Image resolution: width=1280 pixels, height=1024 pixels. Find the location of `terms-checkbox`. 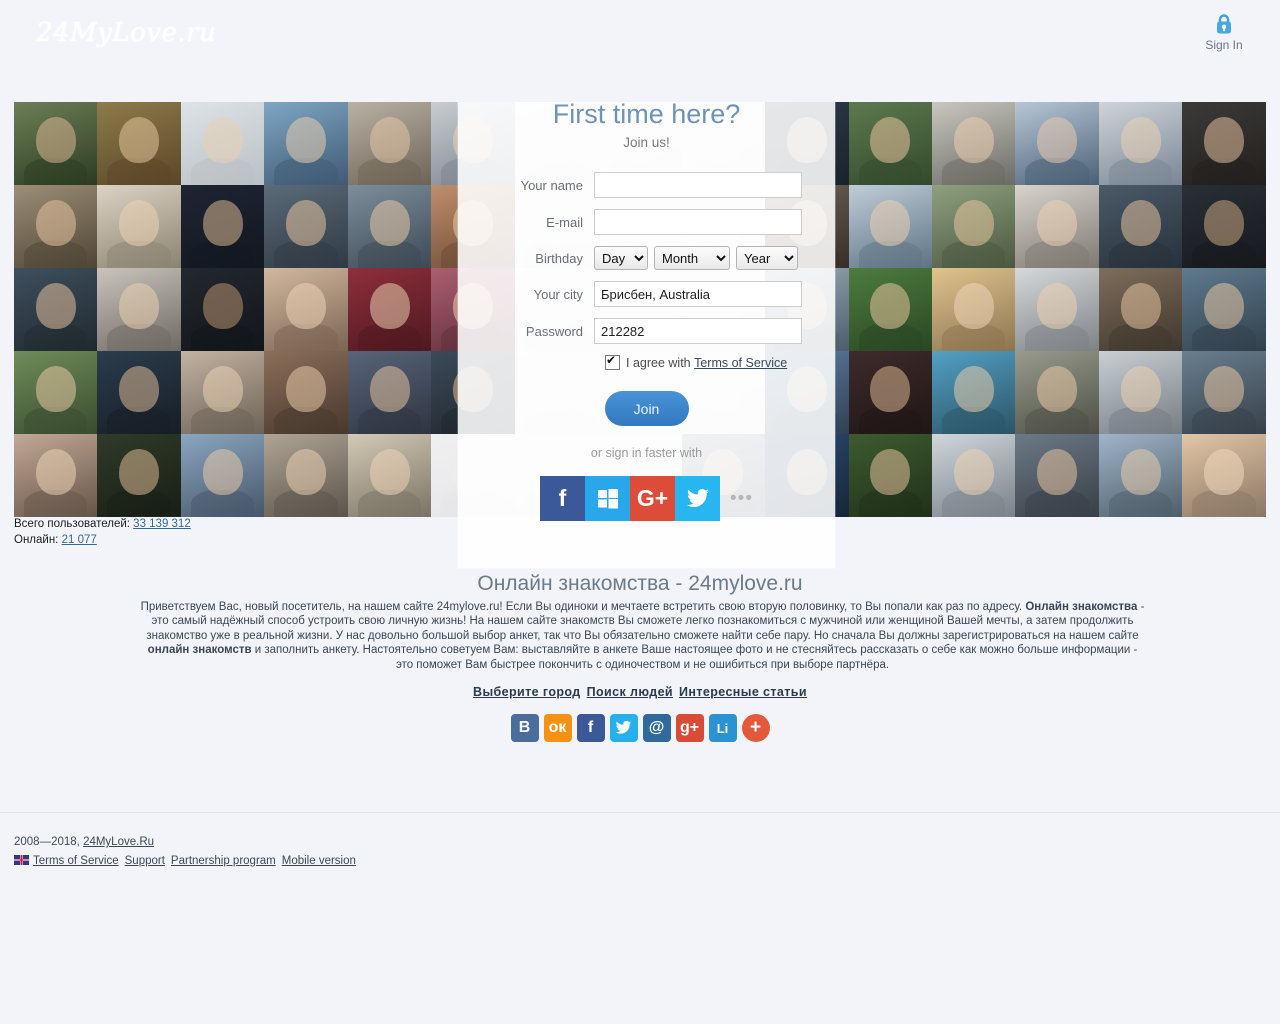

terms-checkbox is located at coordinates (612, 361).